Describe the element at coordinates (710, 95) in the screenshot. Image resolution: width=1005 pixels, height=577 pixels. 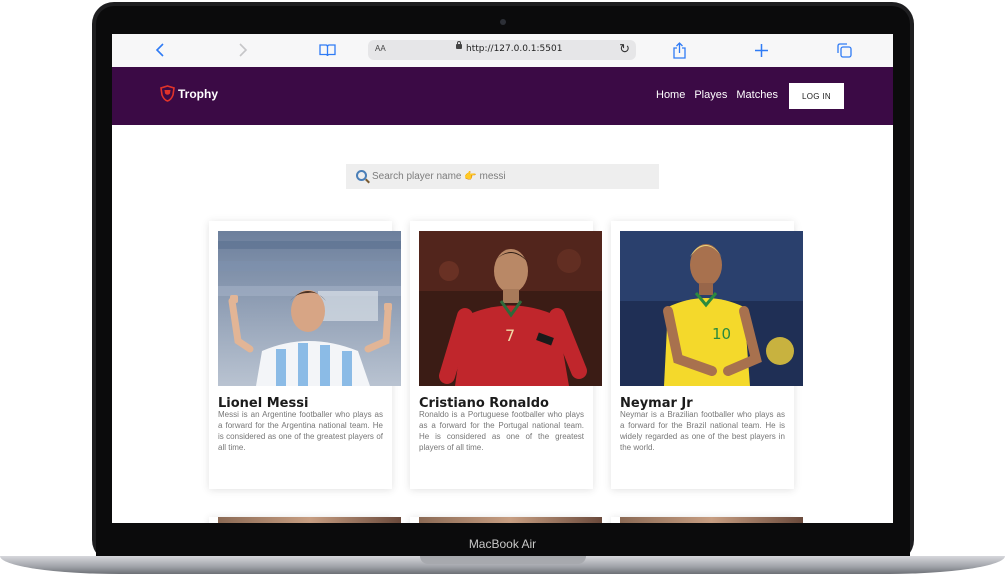
I see `nav-players: Playes` at that location.